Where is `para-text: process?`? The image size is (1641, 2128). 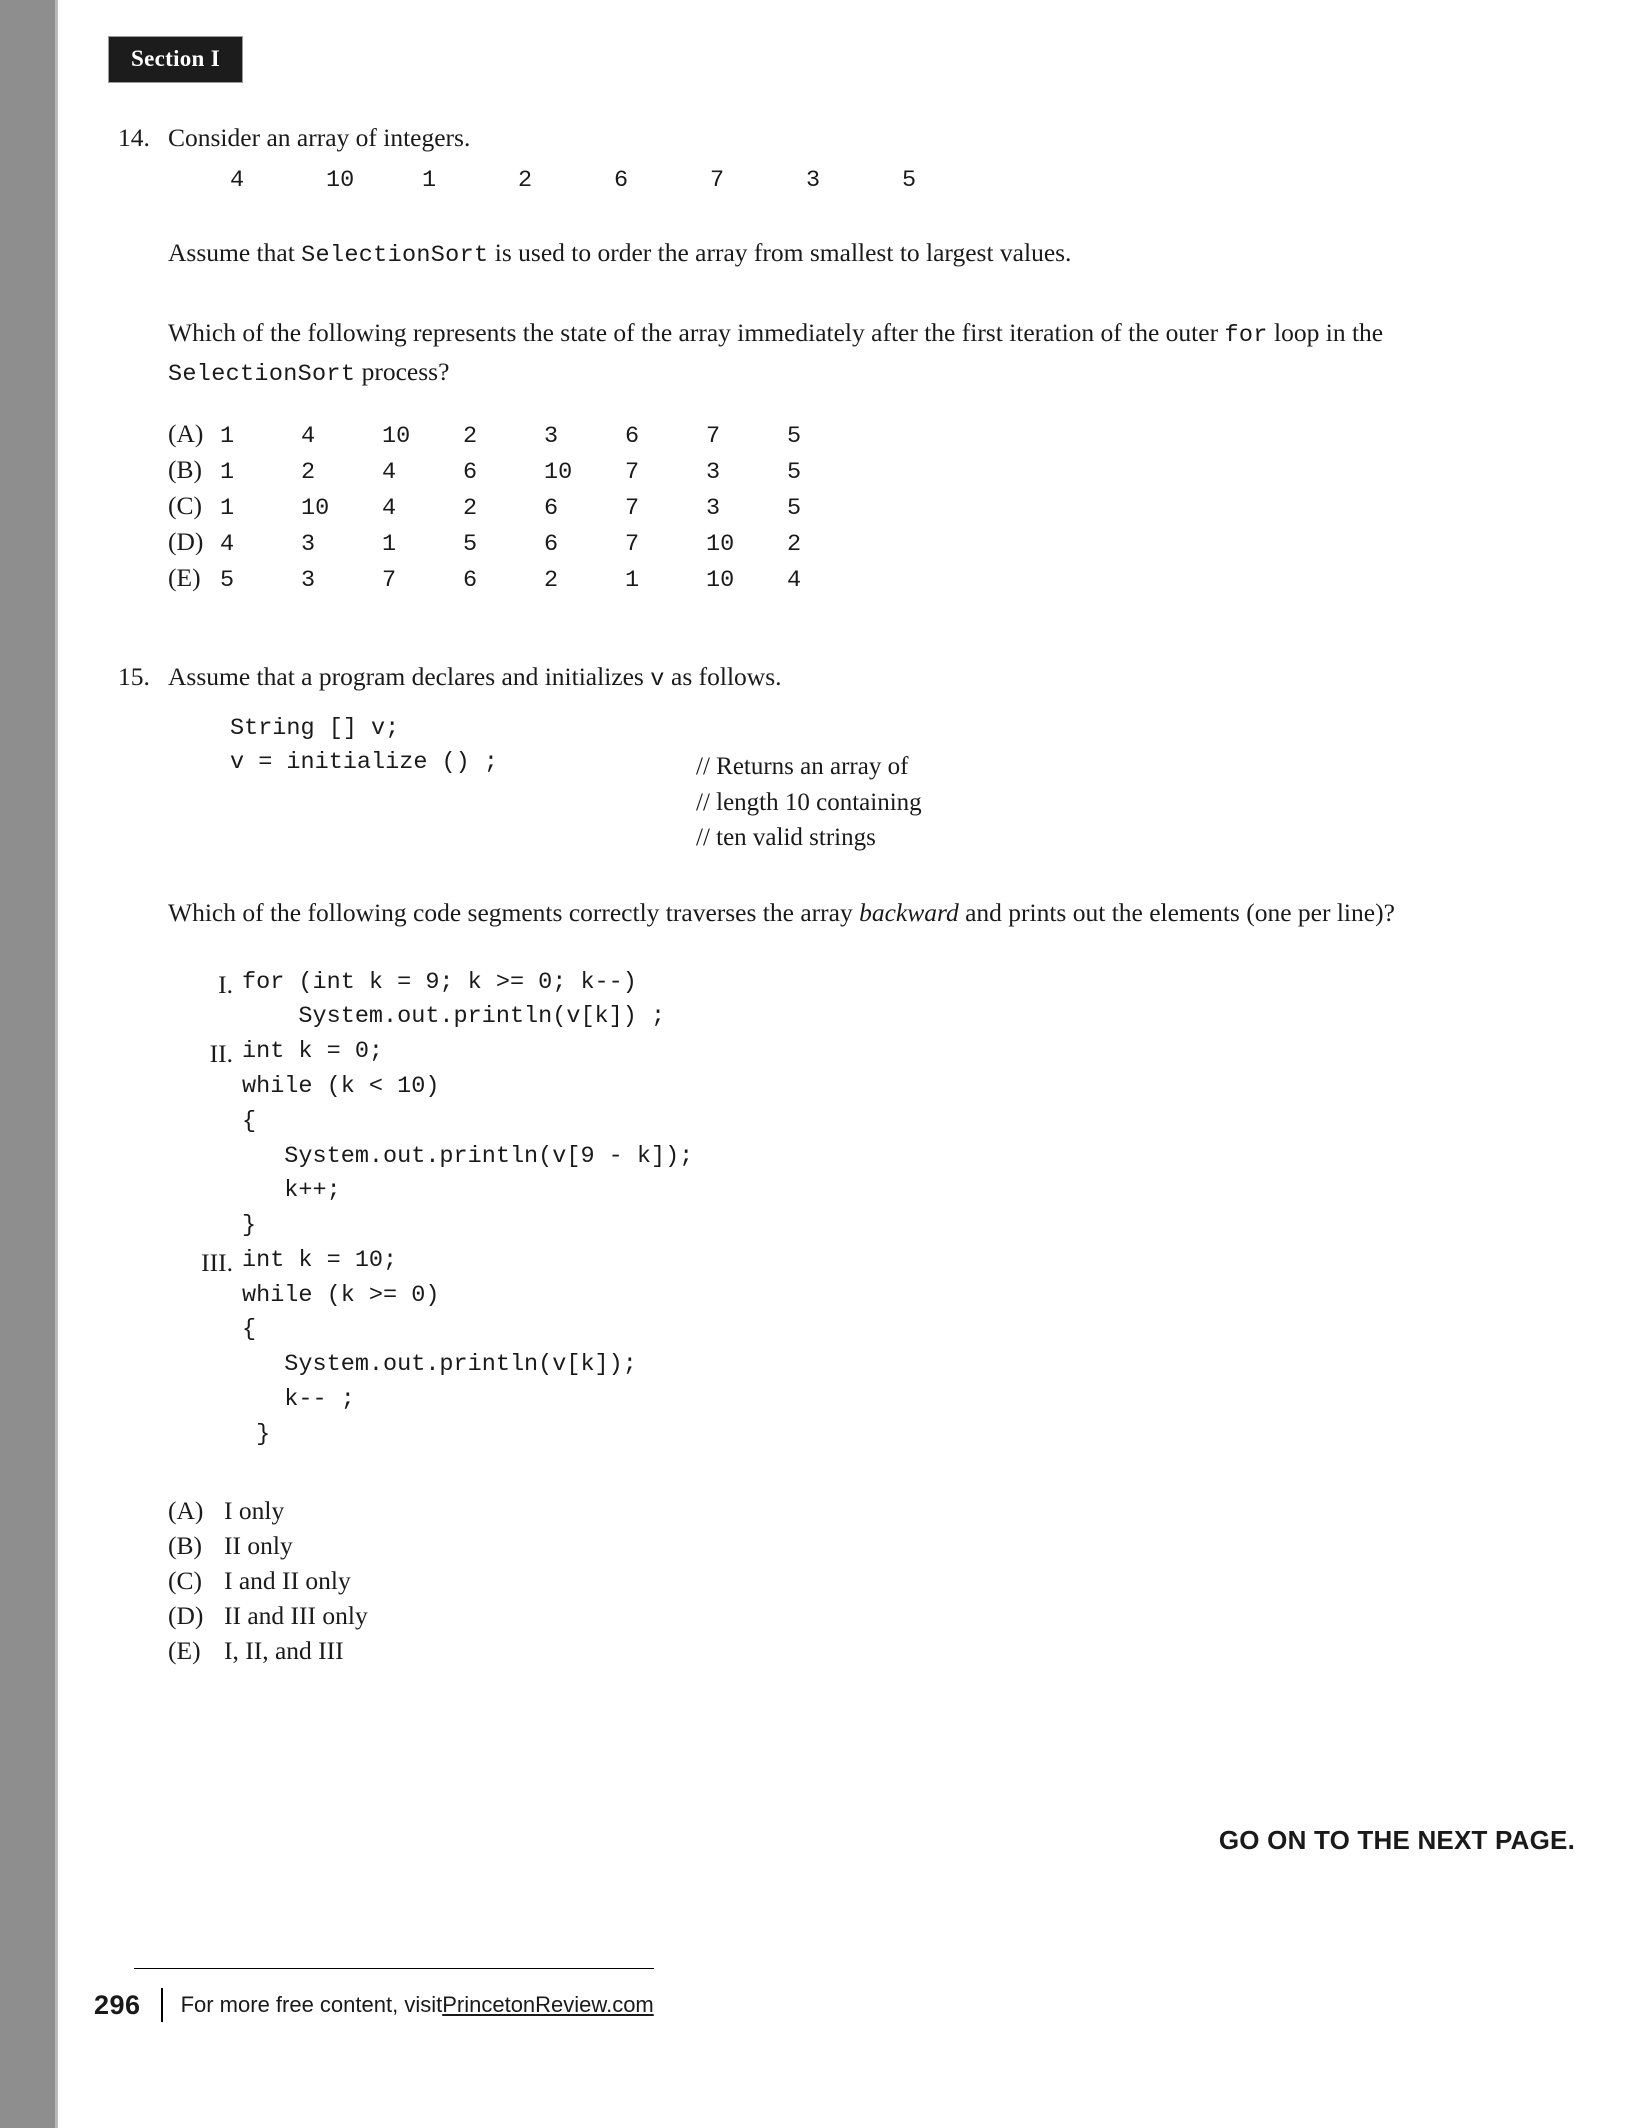 para-text: process? is located at coordinates (402, 372).